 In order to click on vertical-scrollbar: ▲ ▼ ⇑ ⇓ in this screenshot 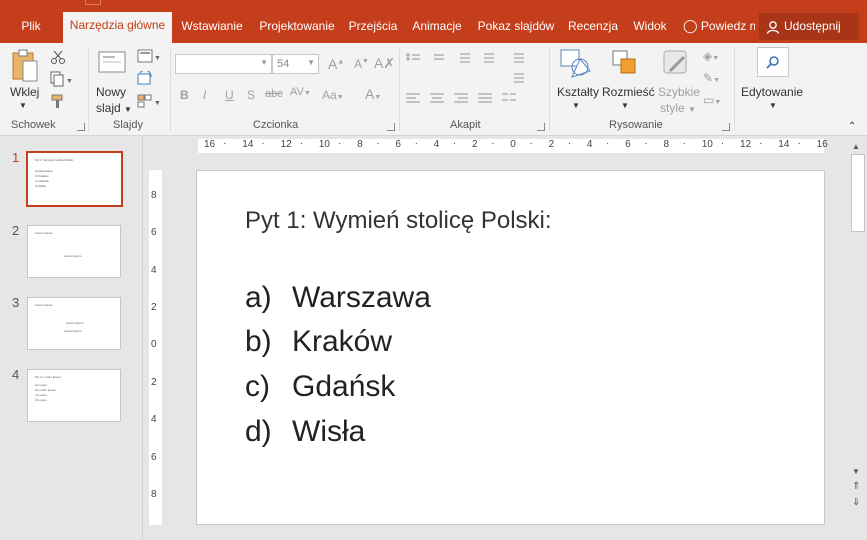, I will do `click(858, 338)`.